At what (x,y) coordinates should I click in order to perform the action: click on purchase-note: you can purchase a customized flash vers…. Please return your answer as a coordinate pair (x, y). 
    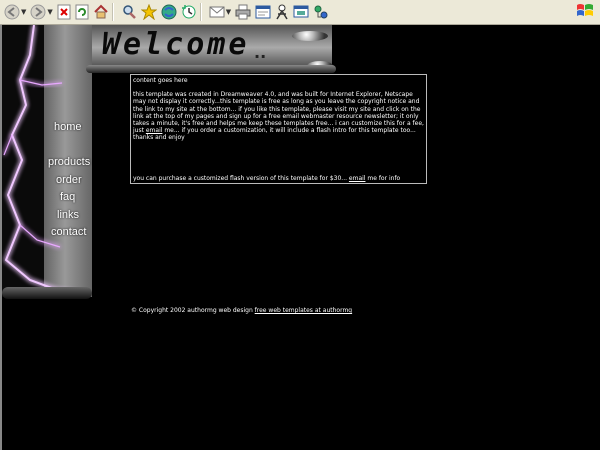
    Looking at the image, I should click on (266, 178).